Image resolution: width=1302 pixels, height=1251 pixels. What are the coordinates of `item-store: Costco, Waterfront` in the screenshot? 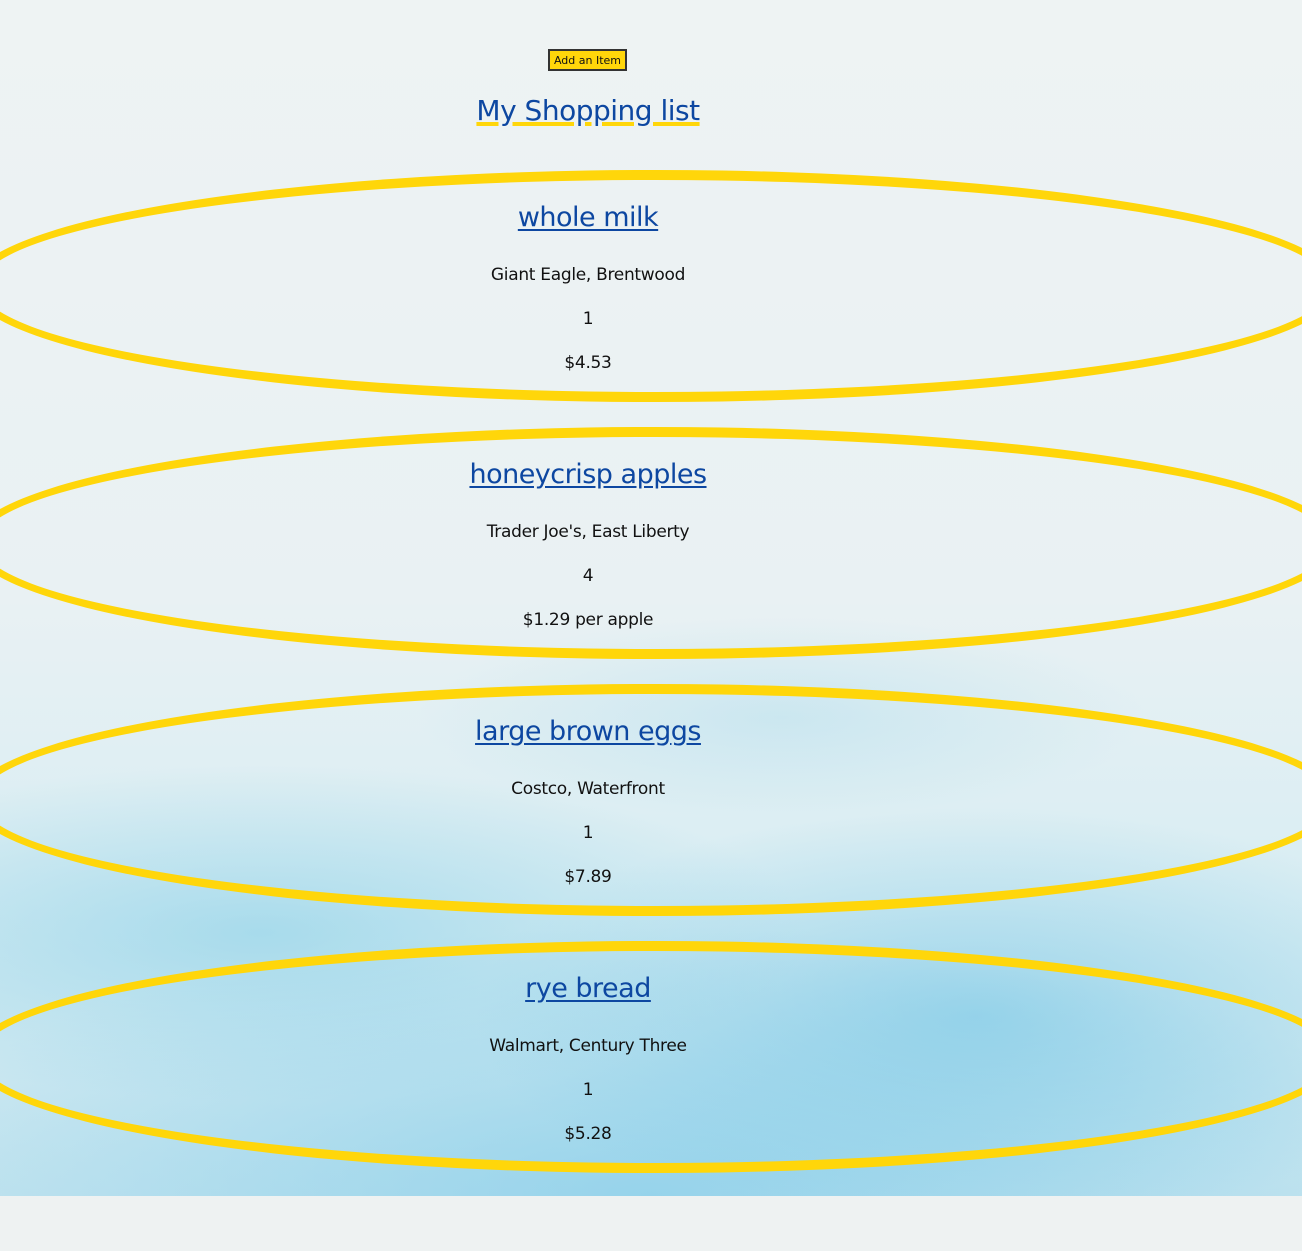 It's located at (588, 789).